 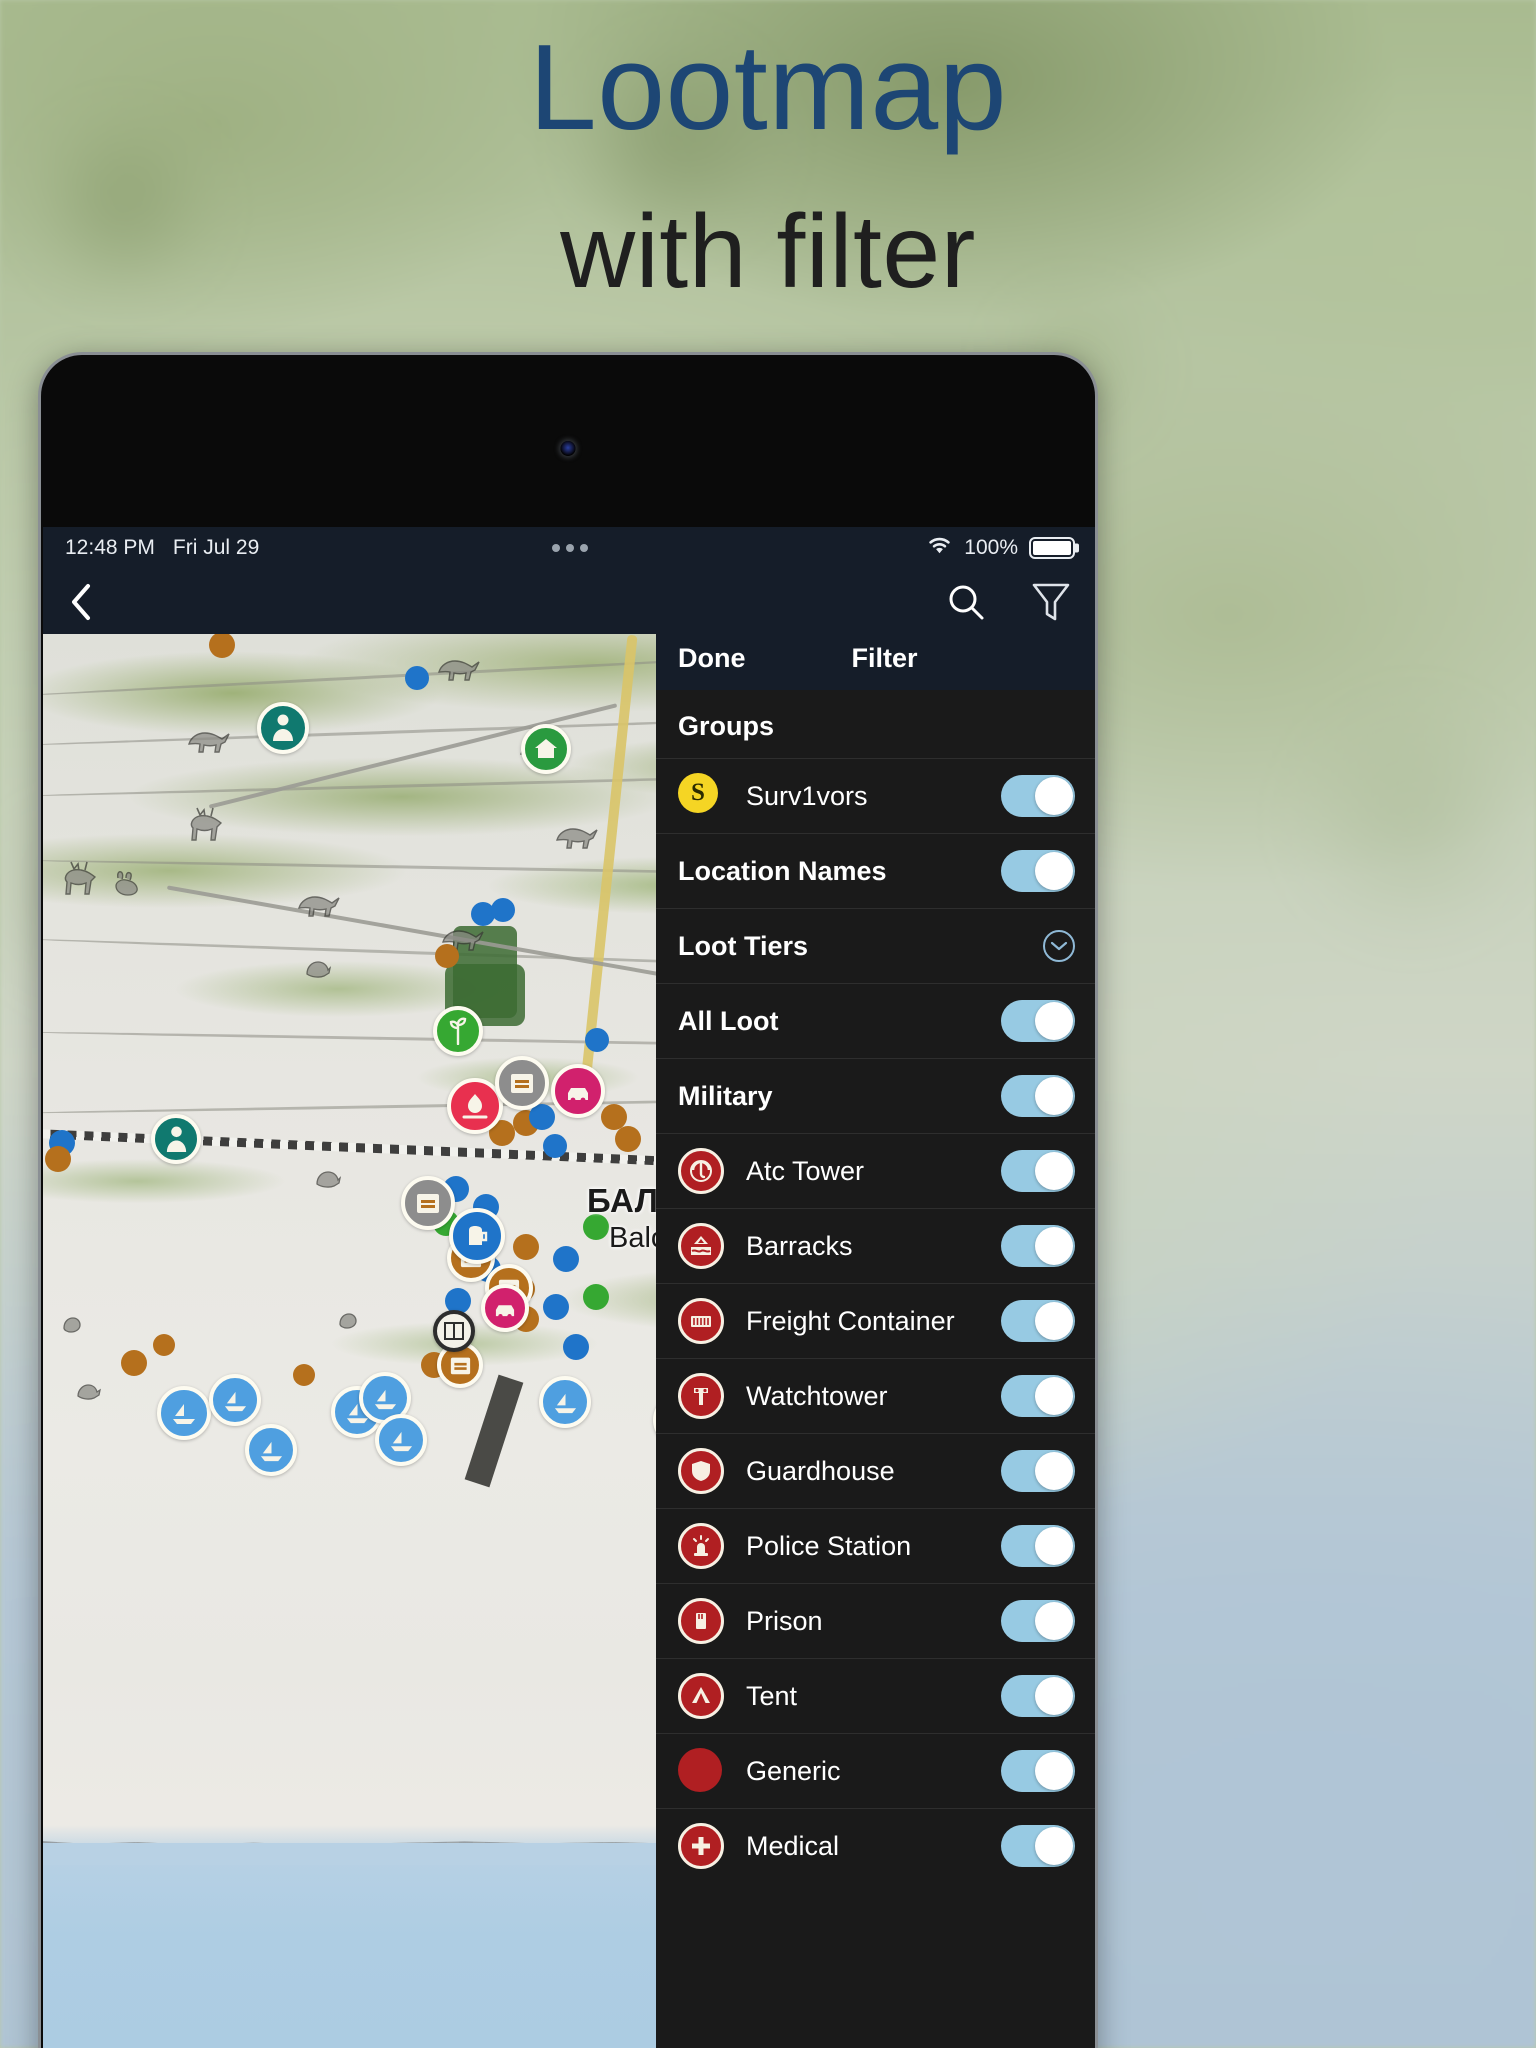 What do you see at coordinates (875, 795) in the screenshot?
I see `filter-row-surv1vors: S Surv1vors` at bounding box center [875, 795].